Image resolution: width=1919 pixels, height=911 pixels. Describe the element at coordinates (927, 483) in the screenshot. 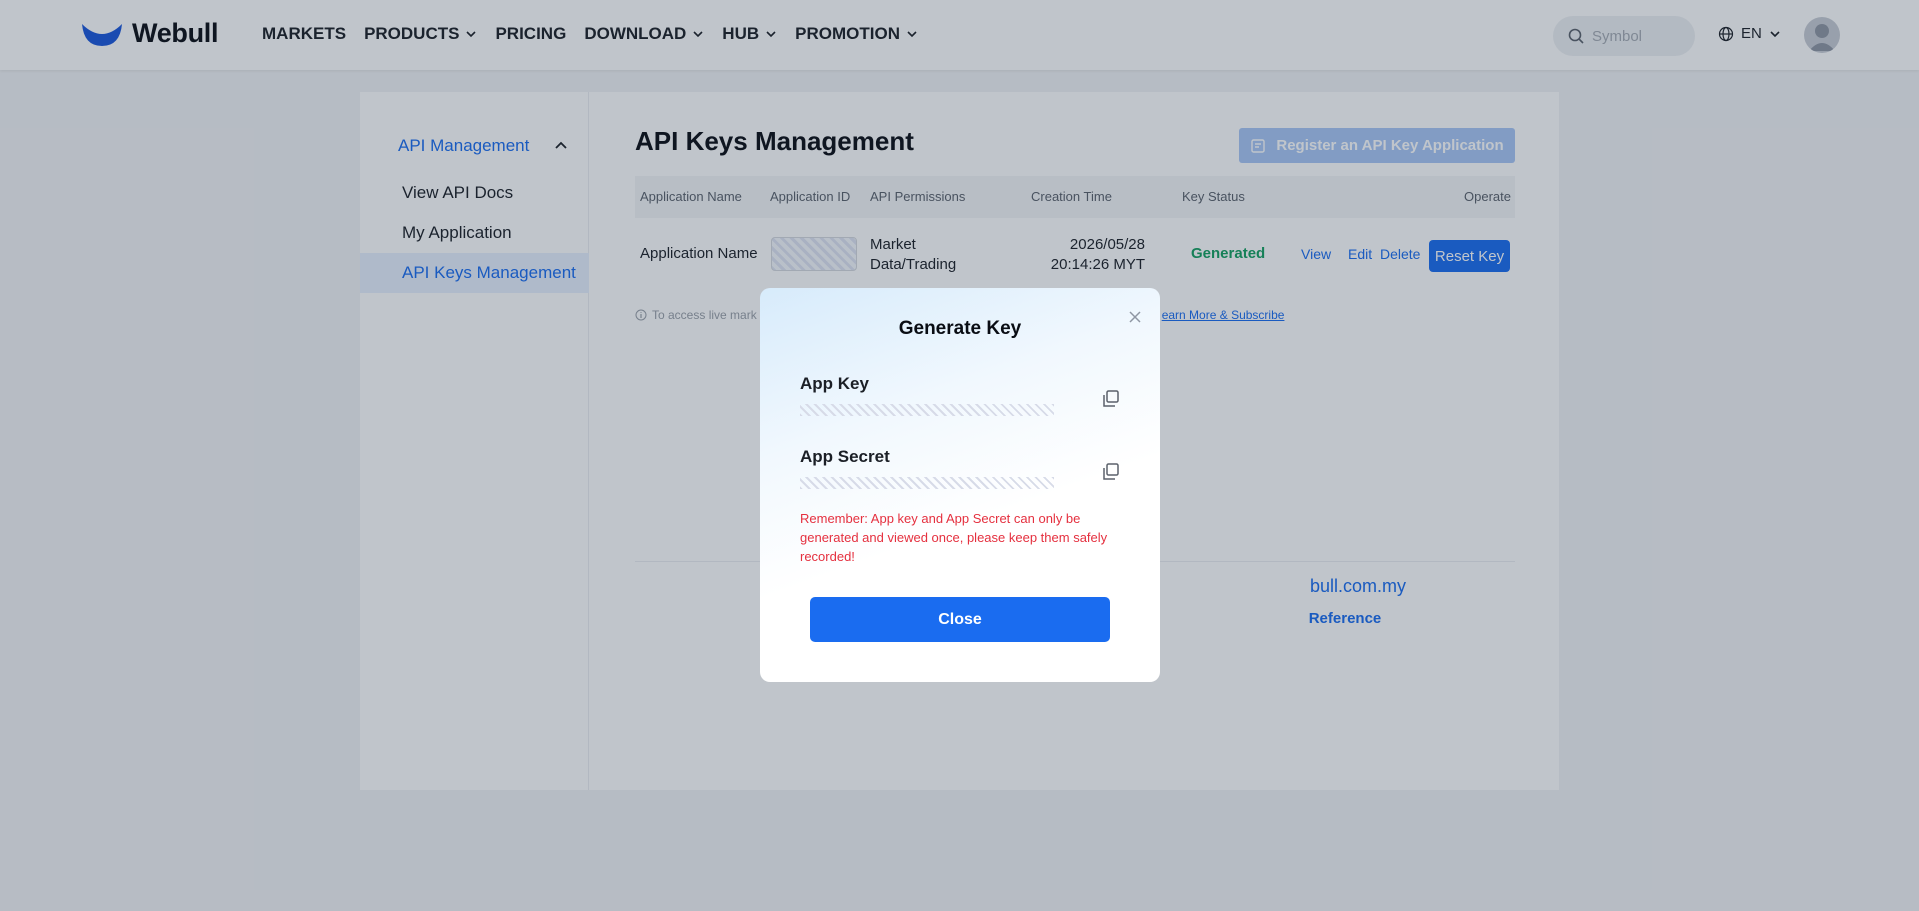

I see `app-secret-value-redacted` at that location.